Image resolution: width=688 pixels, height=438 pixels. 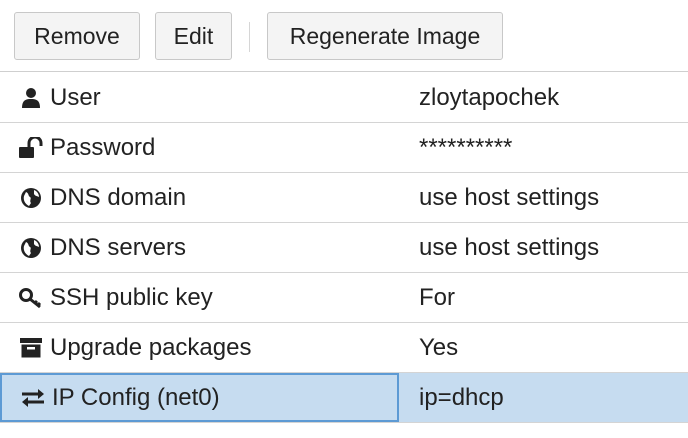 What do you see at coordinates (439, 347) in the screenshot?
I see `value-cell: Yes` at bounding box center [439, 347].